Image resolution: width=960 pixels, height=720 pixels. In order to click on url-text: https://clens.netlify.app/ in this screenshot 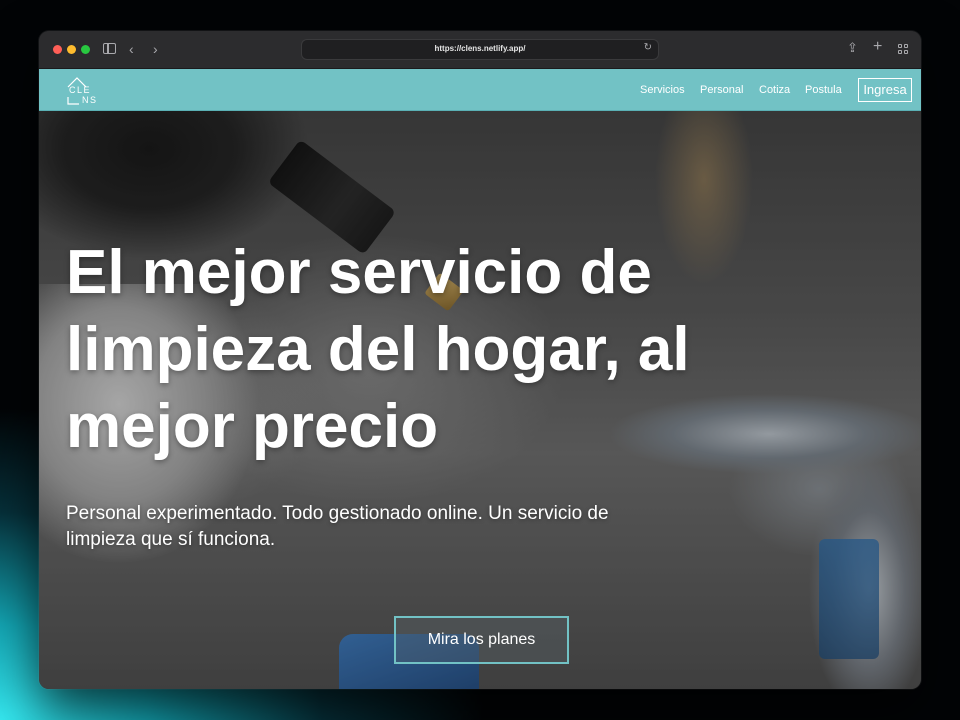, I will do `click(480, 48)`.